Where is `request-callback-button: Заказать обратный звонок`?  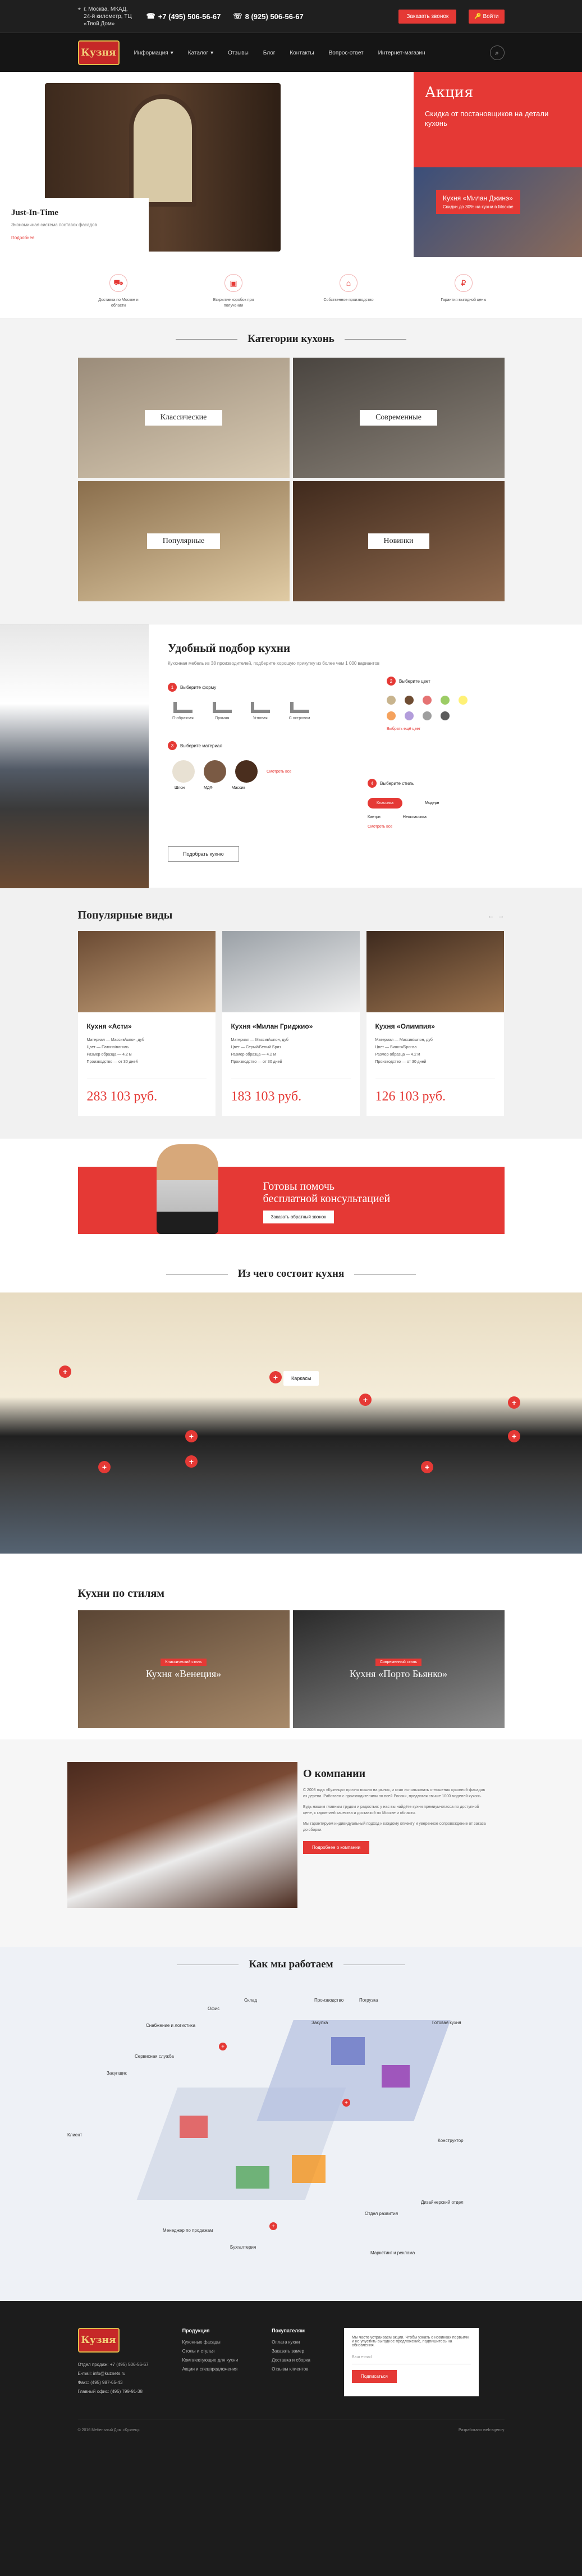 request-callback-button: Заказать обратный звонок is located at coordinates (298, 1217).